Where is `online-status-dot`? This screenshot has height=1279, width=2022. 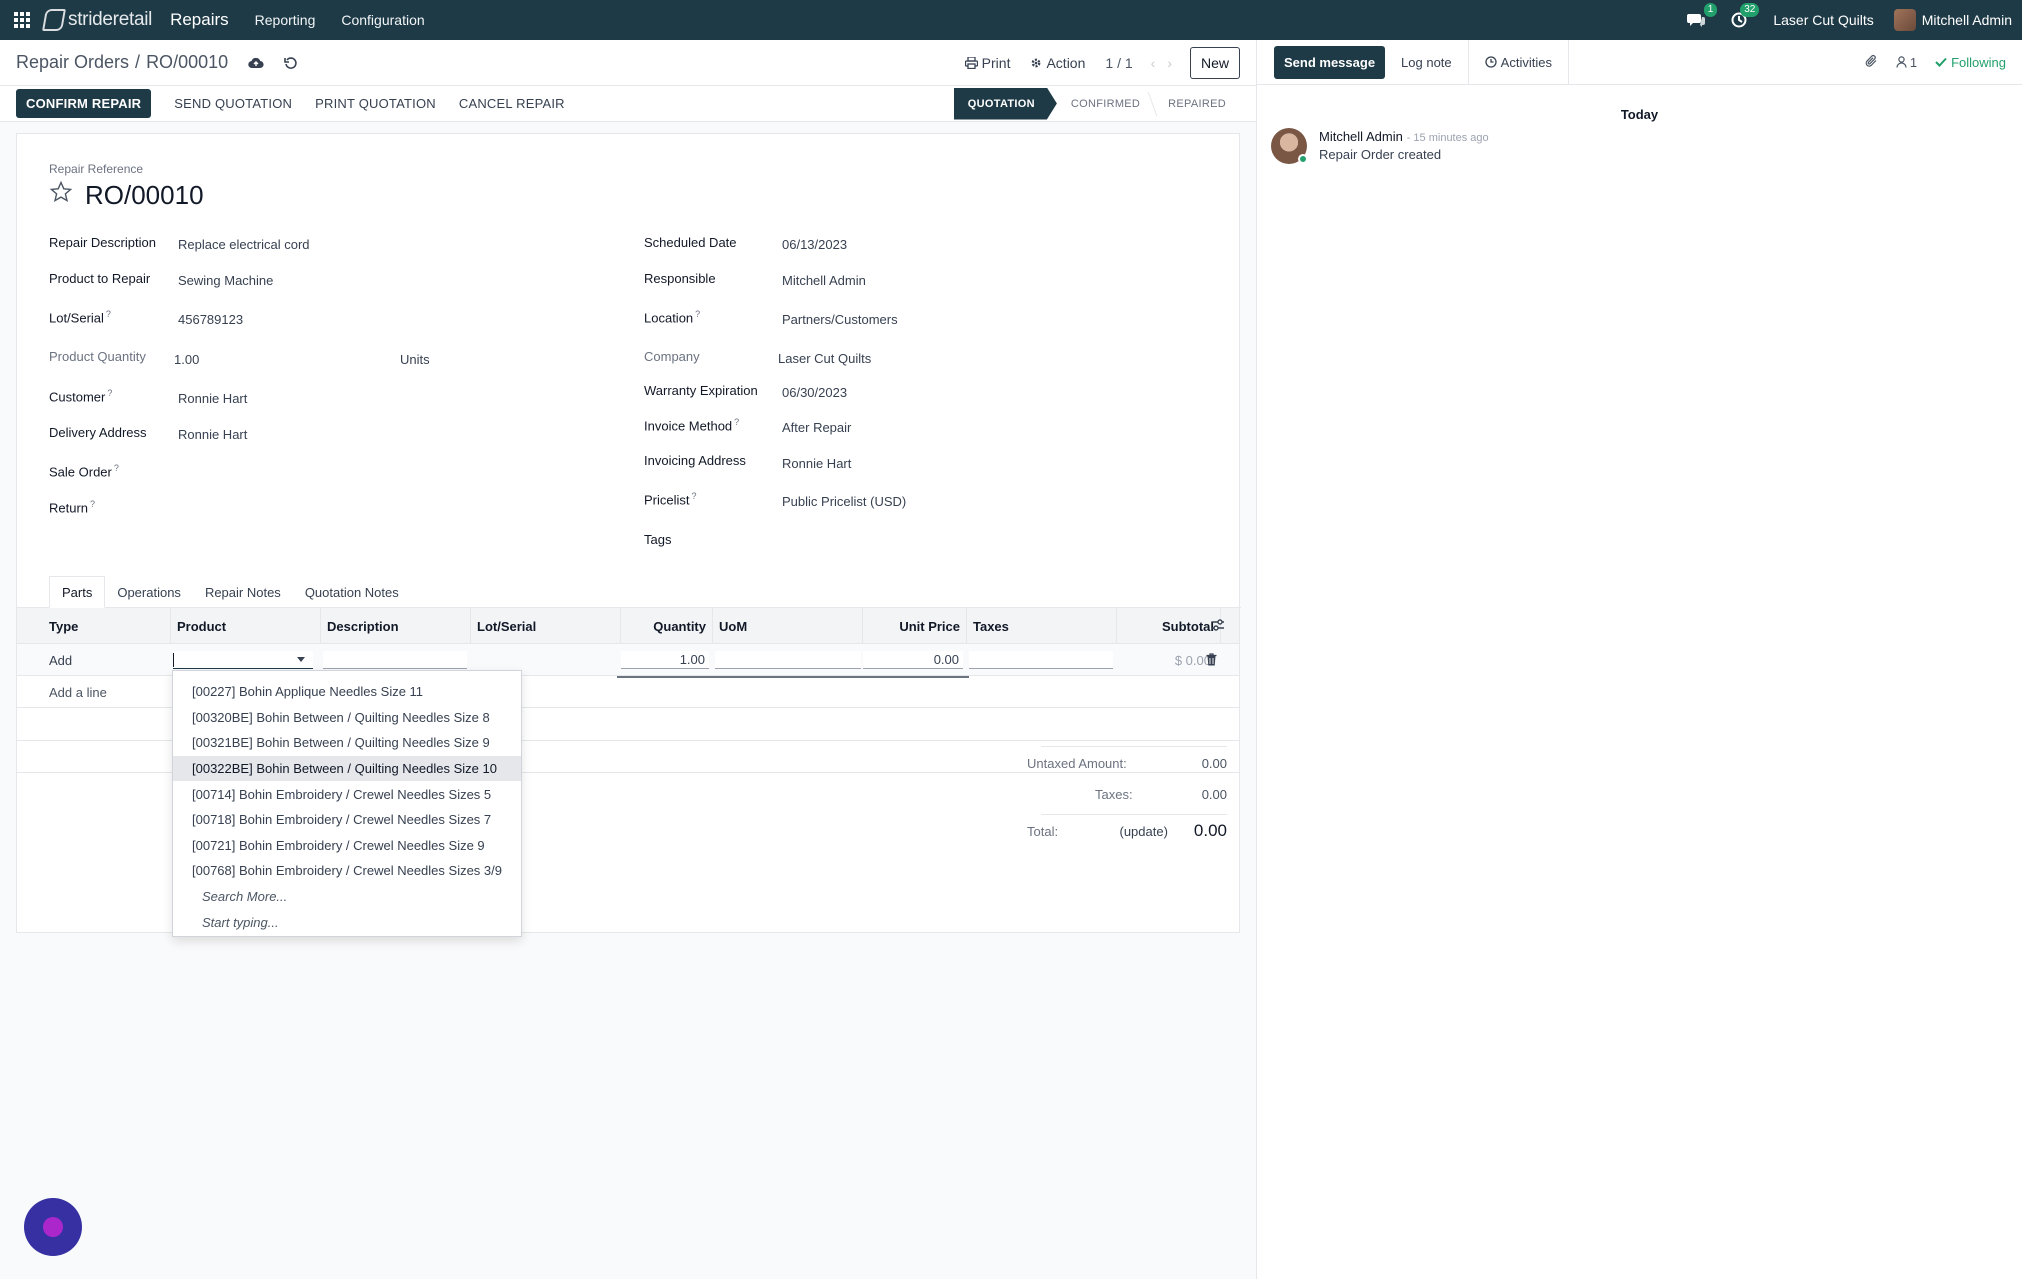
online-status-dot is located at coordinates (1303, 159).